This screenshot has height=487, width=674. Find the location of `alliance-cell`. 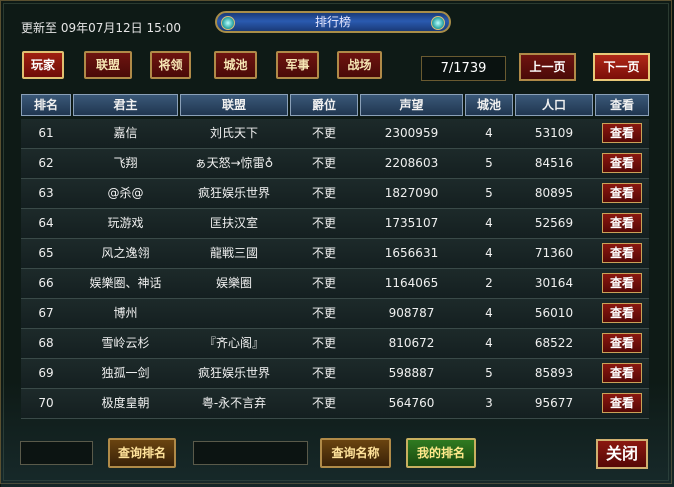

alliance-cell is located at coordinates (234, 313).